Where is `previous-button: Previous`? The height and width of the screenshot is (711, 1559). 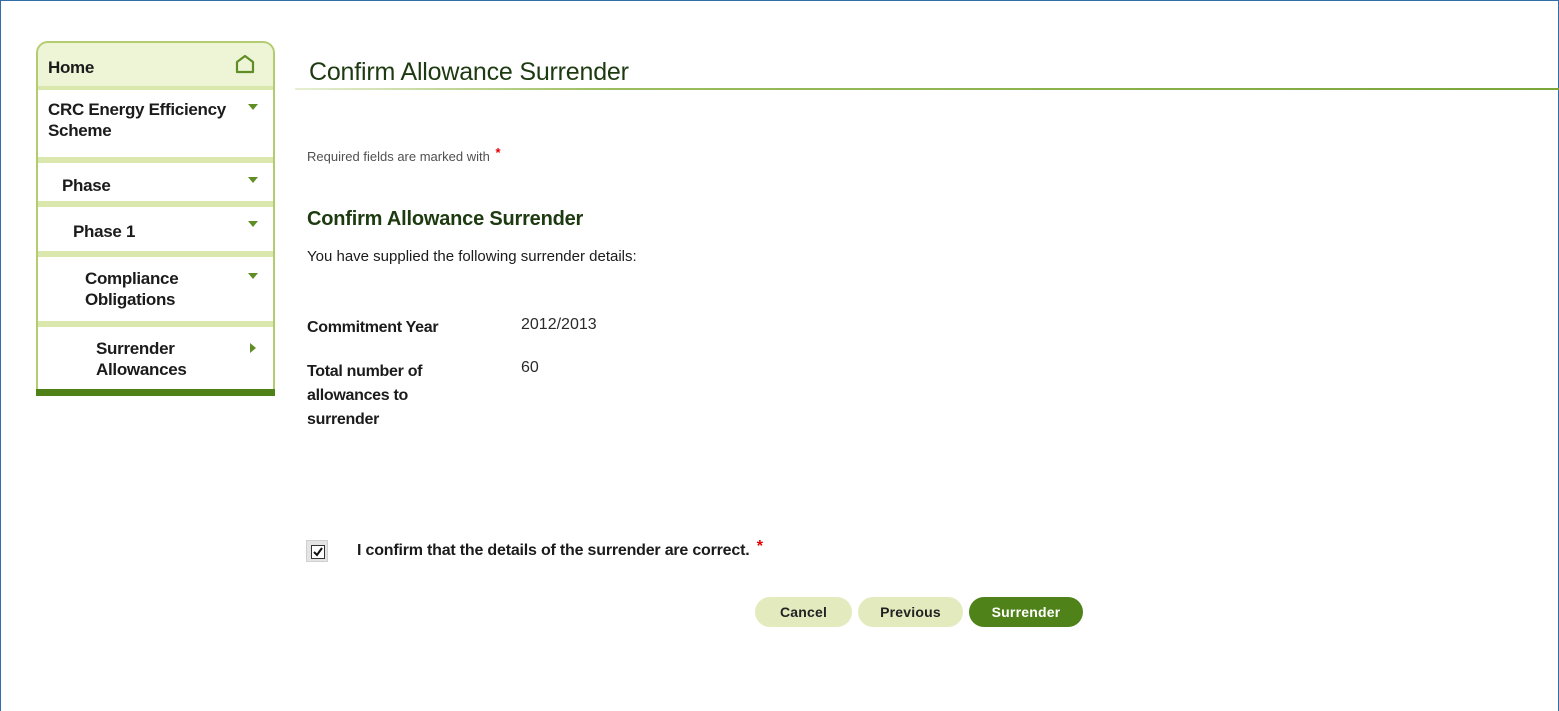
previous-button: Previous is located at coordinates (910, 612).